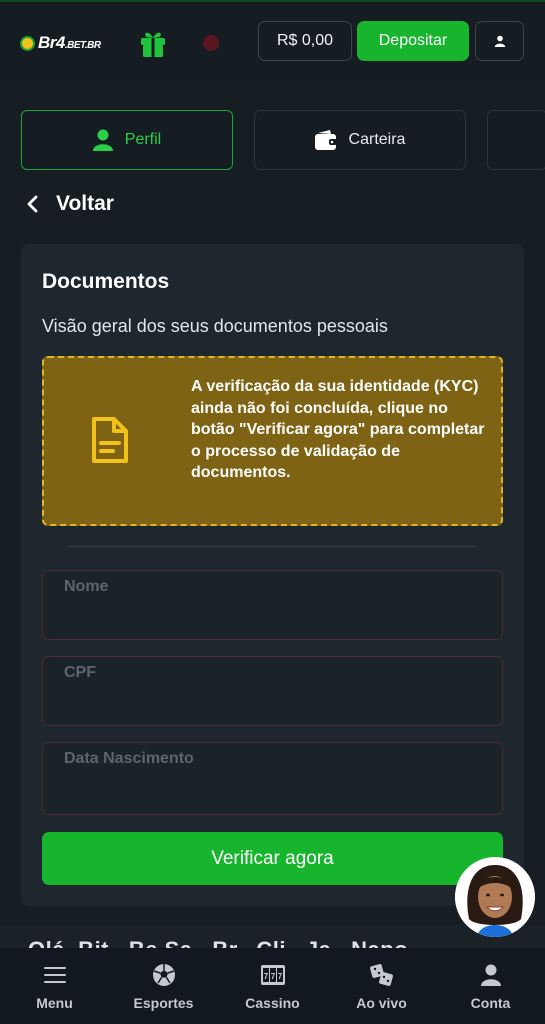  I want to click on notification-dot, so click(211, 43).